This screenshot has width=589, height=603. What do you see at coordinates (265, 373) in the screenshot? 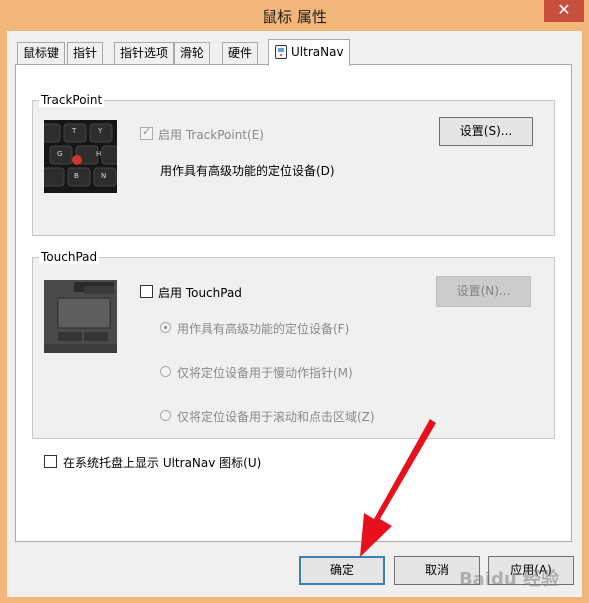
I see `touchpad-option-slow-label: 仅将定位设备用于慢动作指针(M)` at bounding box center [265, 373].